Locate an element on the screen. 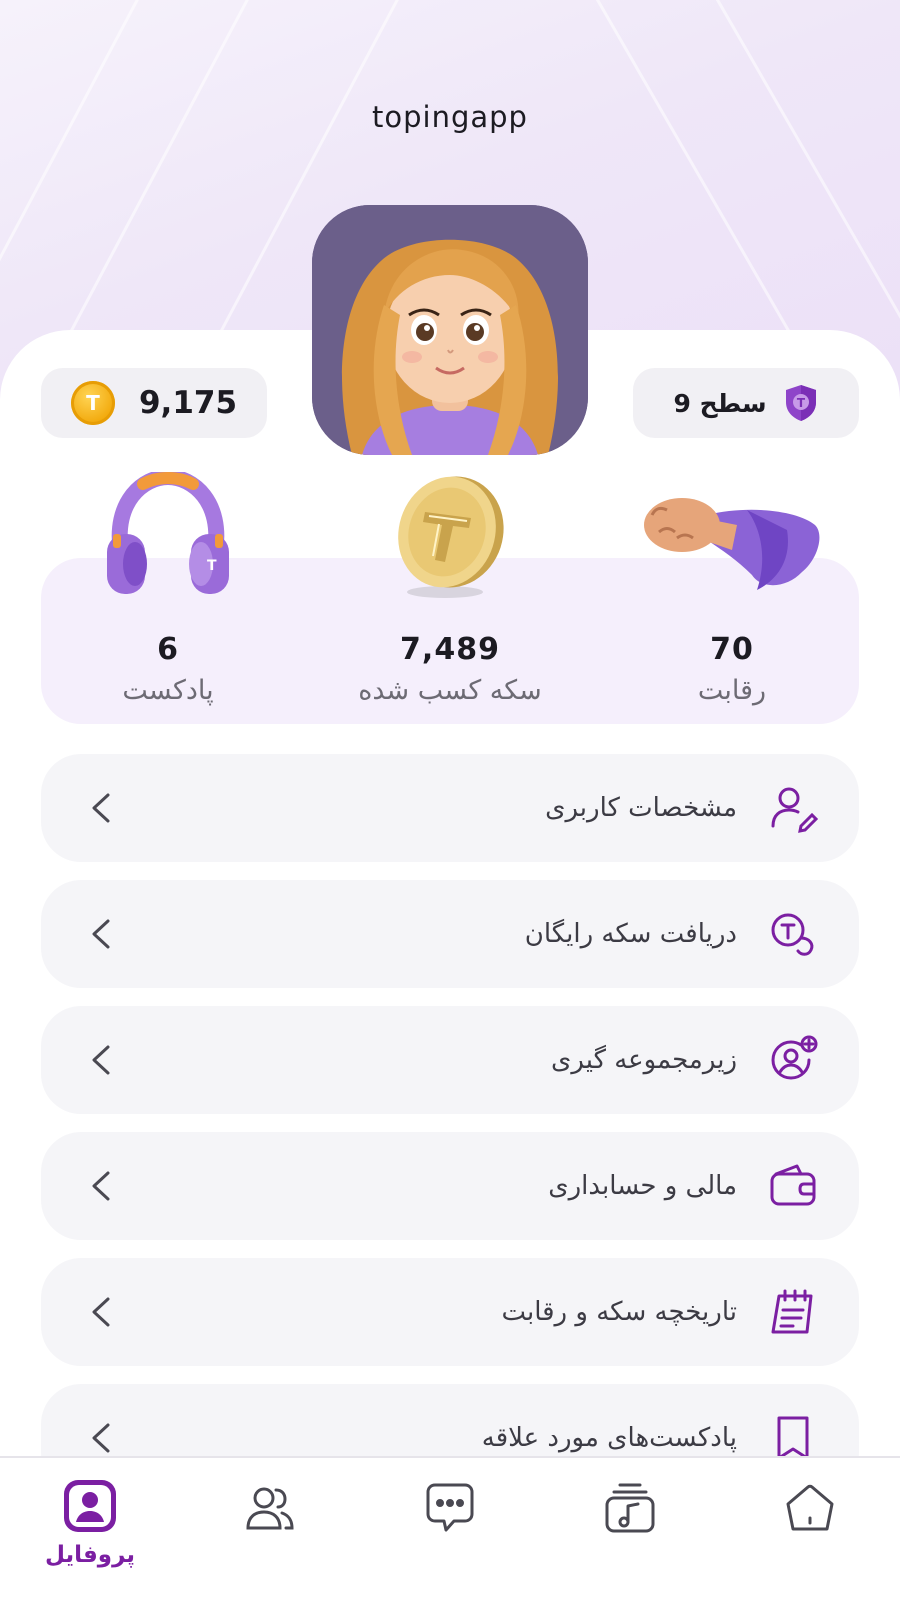 The image size is (900, 1600). menu-item-finance: مالی و حسابداری is located at coordinates (450, 1186).